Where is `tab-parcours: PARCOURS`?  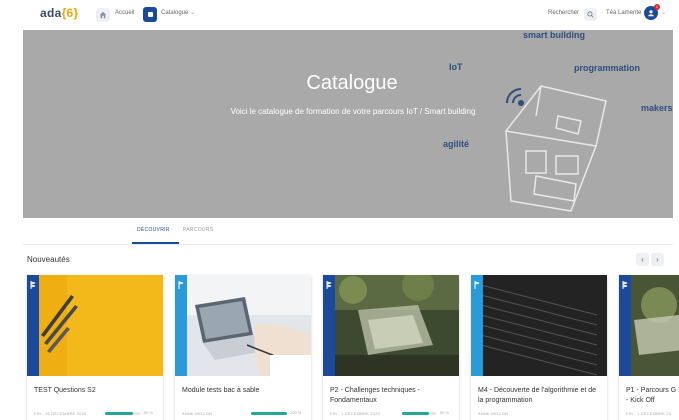
tab-parcours: PARCOURS is located at coordinates (198, 230).